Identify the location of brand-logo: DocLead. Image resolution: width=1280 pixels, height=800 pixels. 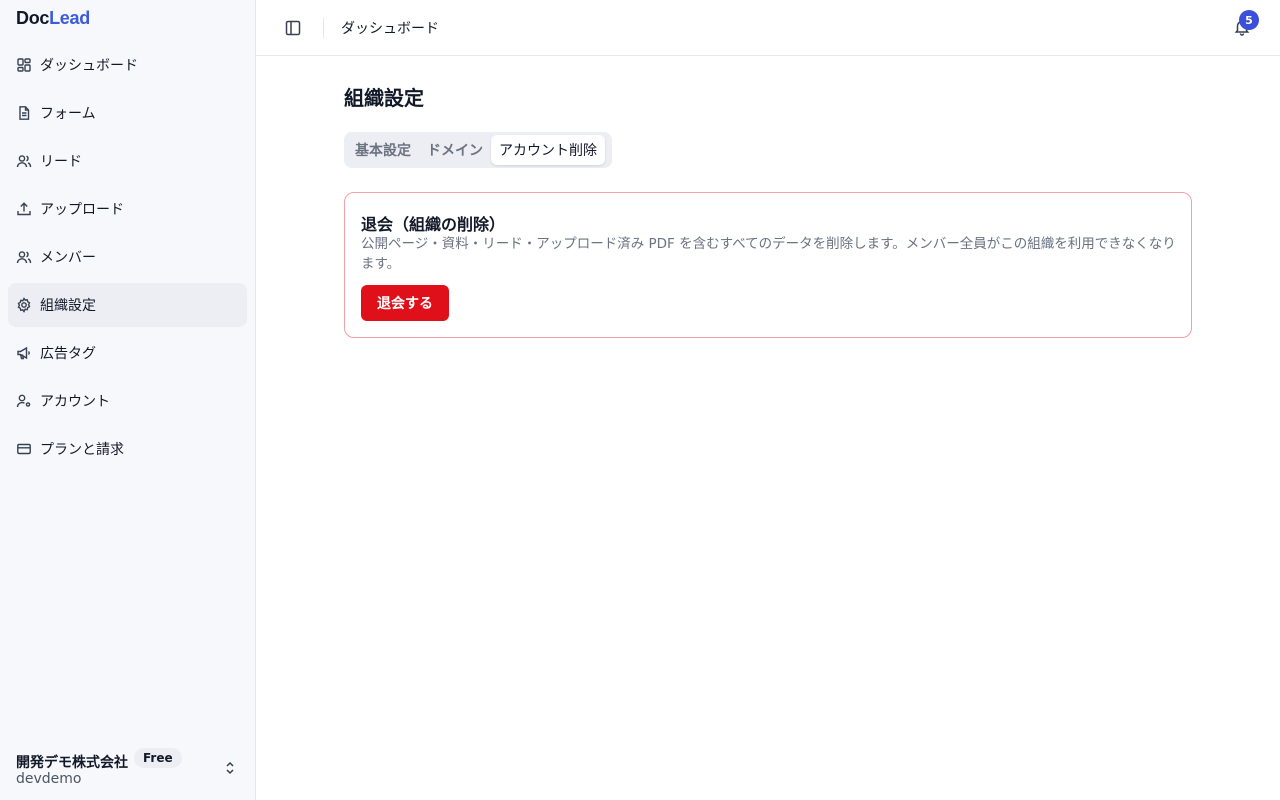
(53, 18).